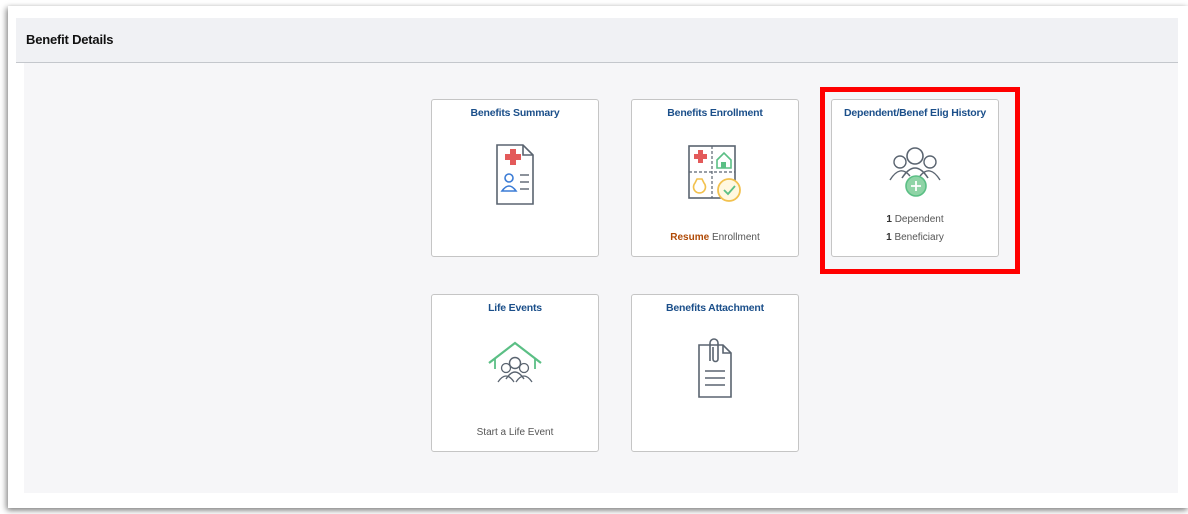 This screenshot has width=1188, height=514. I want to click on enrollment-checklist-icon, so click(715, 176).